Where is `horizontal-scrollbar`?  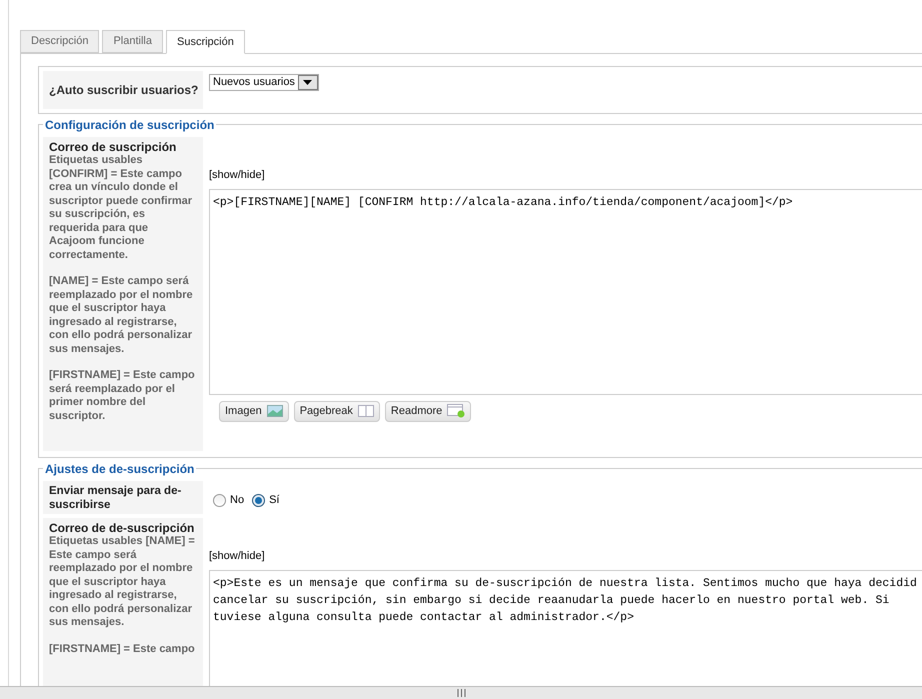
horizontal-scrollbar is located at coordinates (461, 692).